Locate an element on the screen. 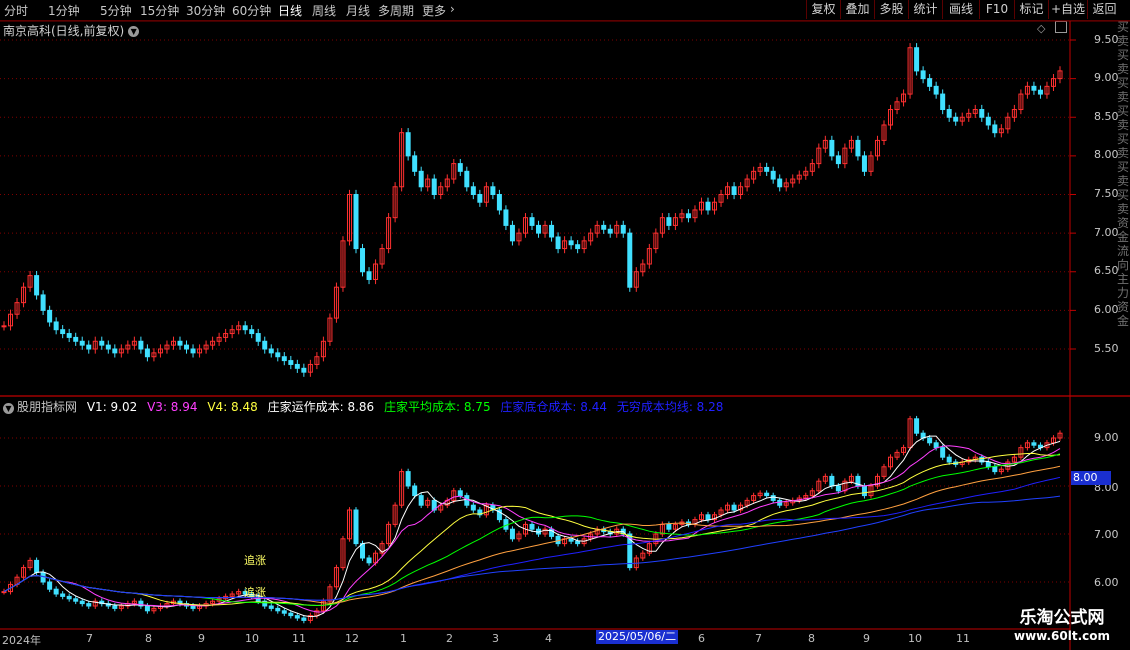 The image size is (1130, 650). price-tick: 5.50 is located at coordinates (1106, 348).